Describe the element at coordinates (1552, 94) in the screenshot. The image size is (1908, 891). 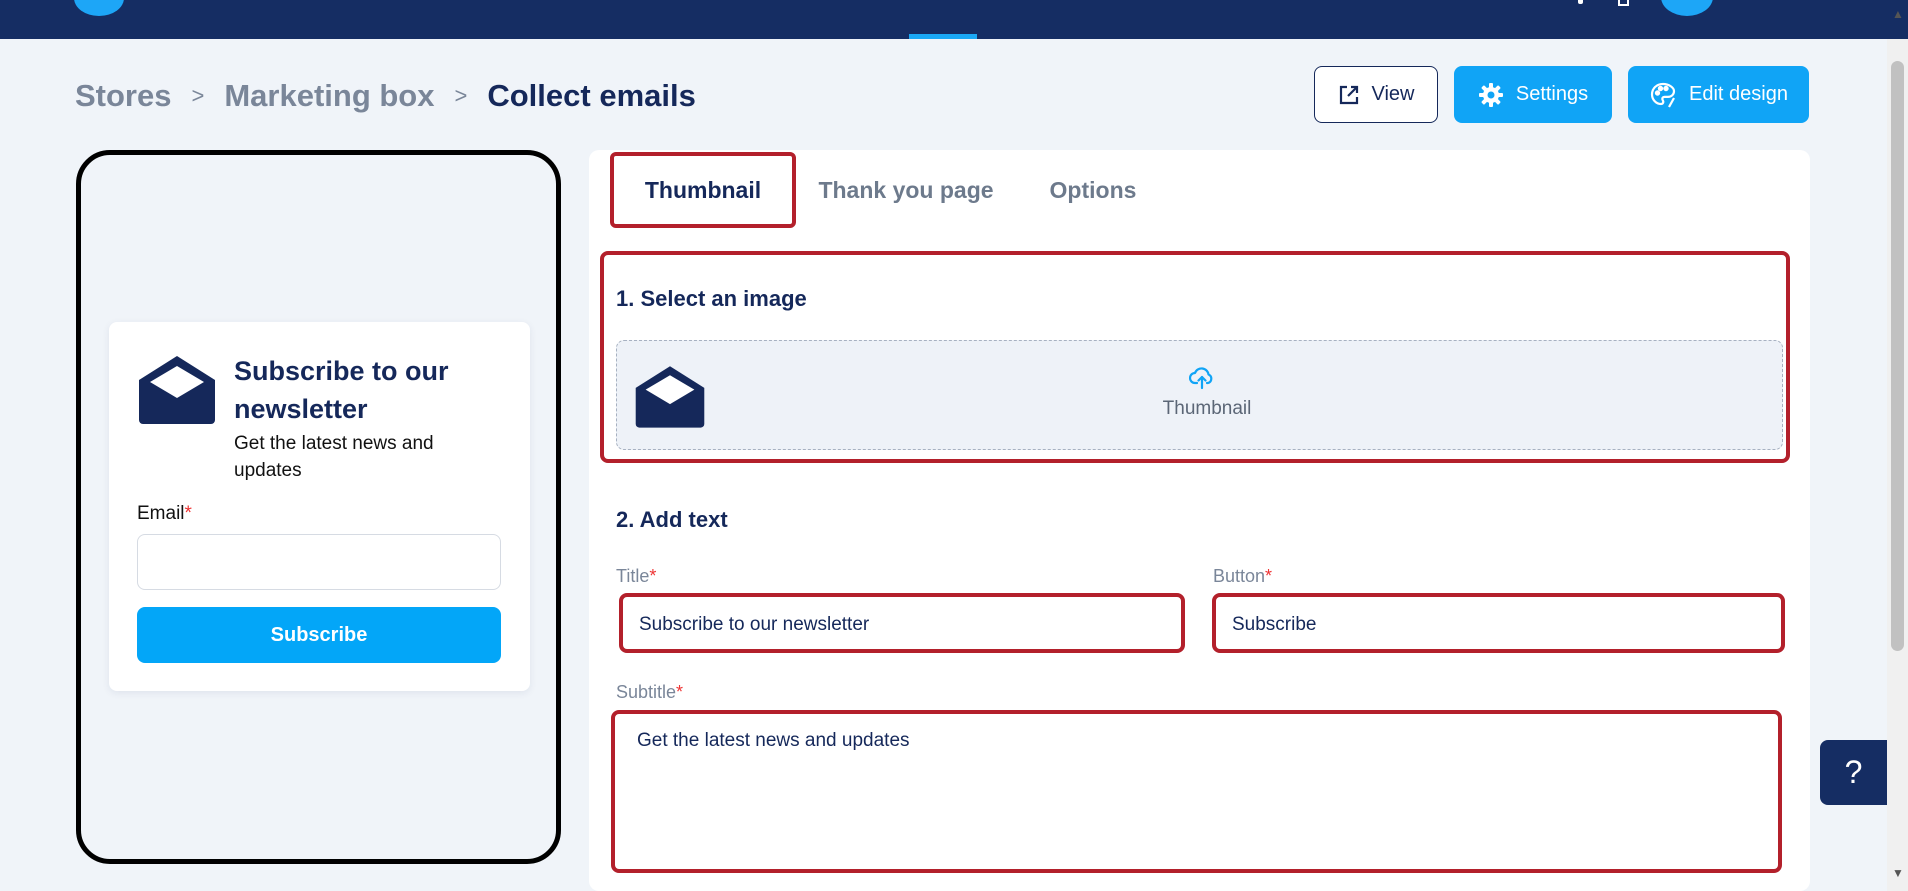
I see `settings-button-label: Settings` at that location.